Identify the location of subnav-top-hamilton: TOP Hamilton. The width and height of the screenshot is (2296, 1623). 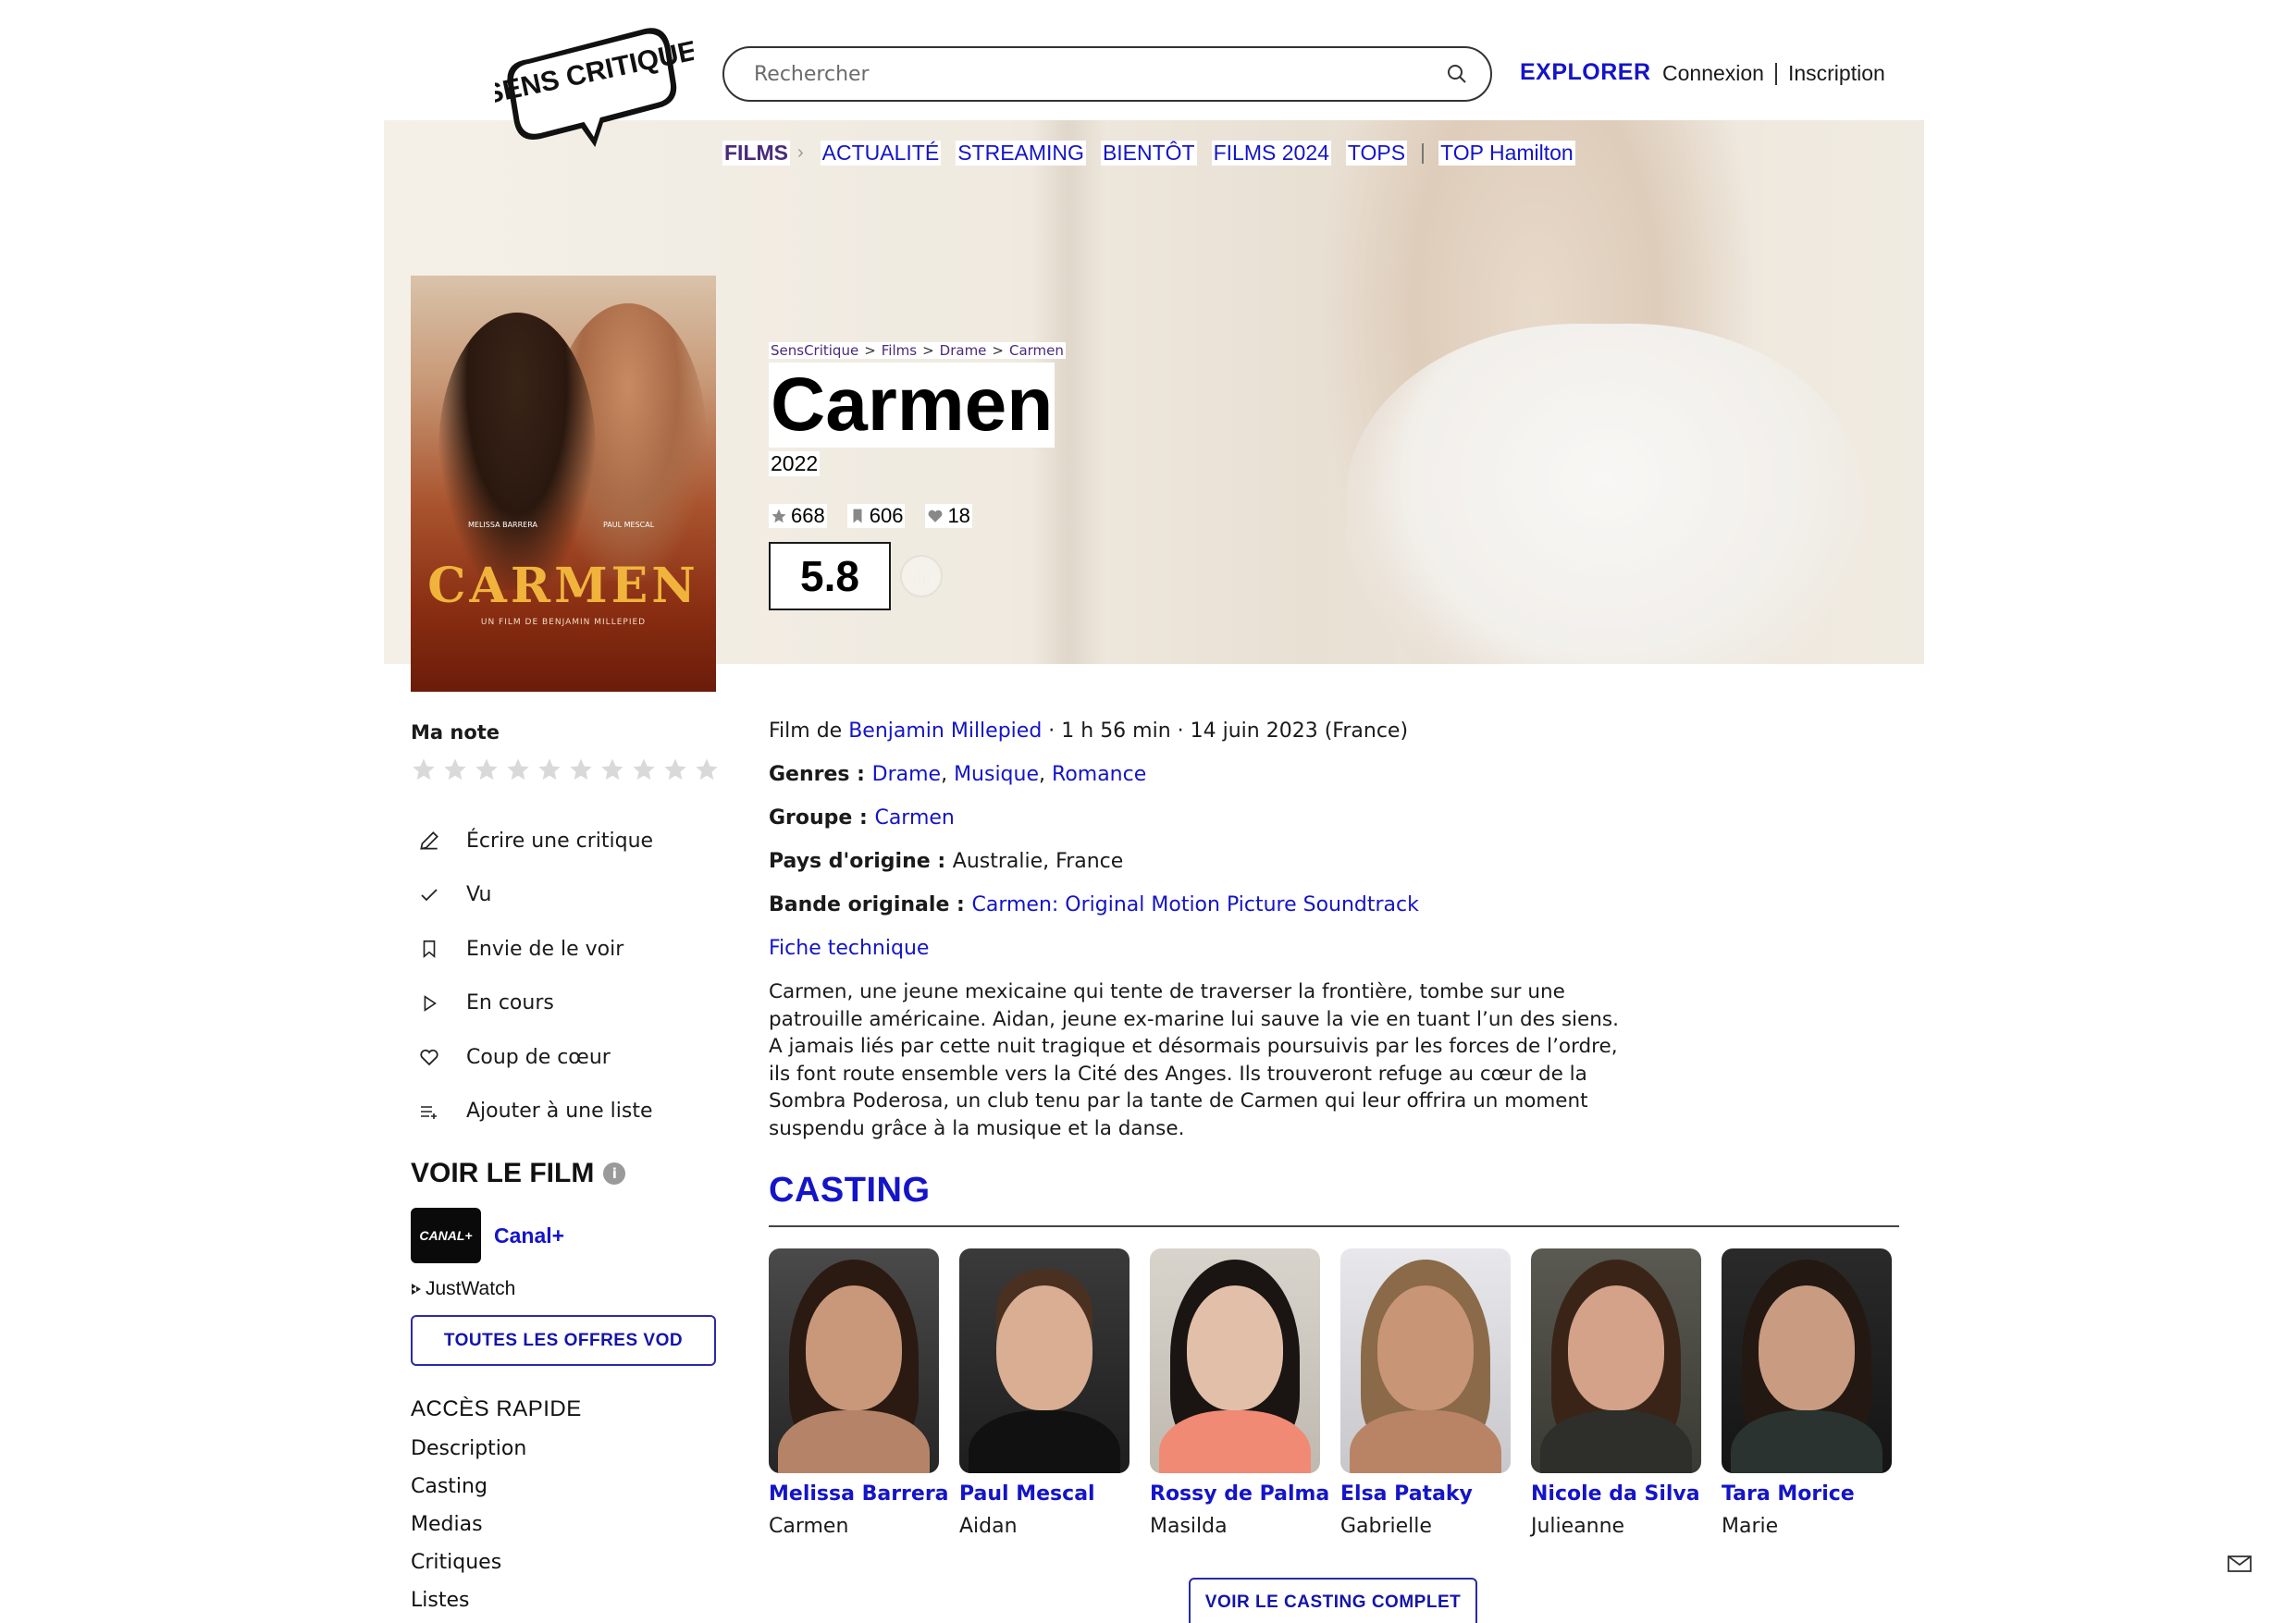
(1506, 153).